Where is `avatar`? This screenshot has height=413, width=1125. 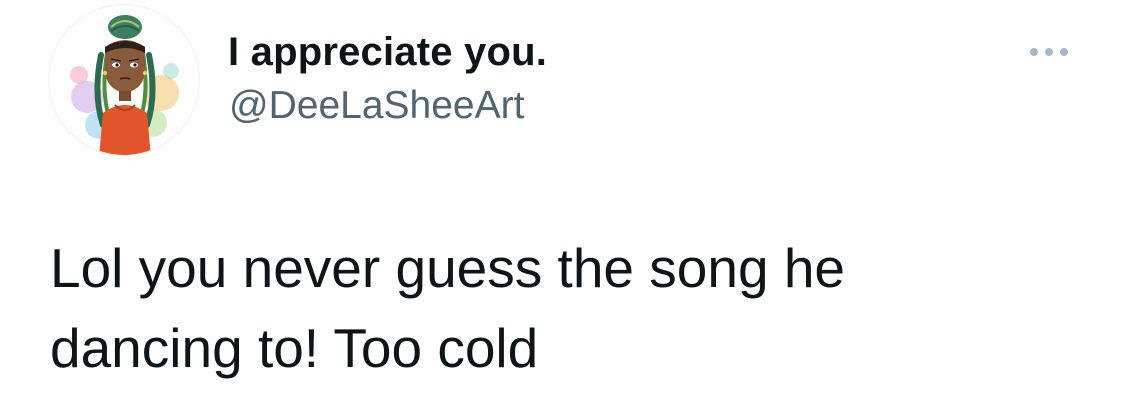
avatar is located at coordinates (124, 80).